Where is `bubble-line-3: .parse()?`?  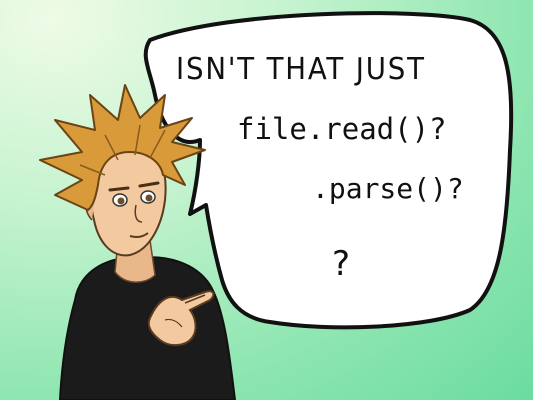
bubble-line-3: .parse()? is located at coordinates (388, 188).